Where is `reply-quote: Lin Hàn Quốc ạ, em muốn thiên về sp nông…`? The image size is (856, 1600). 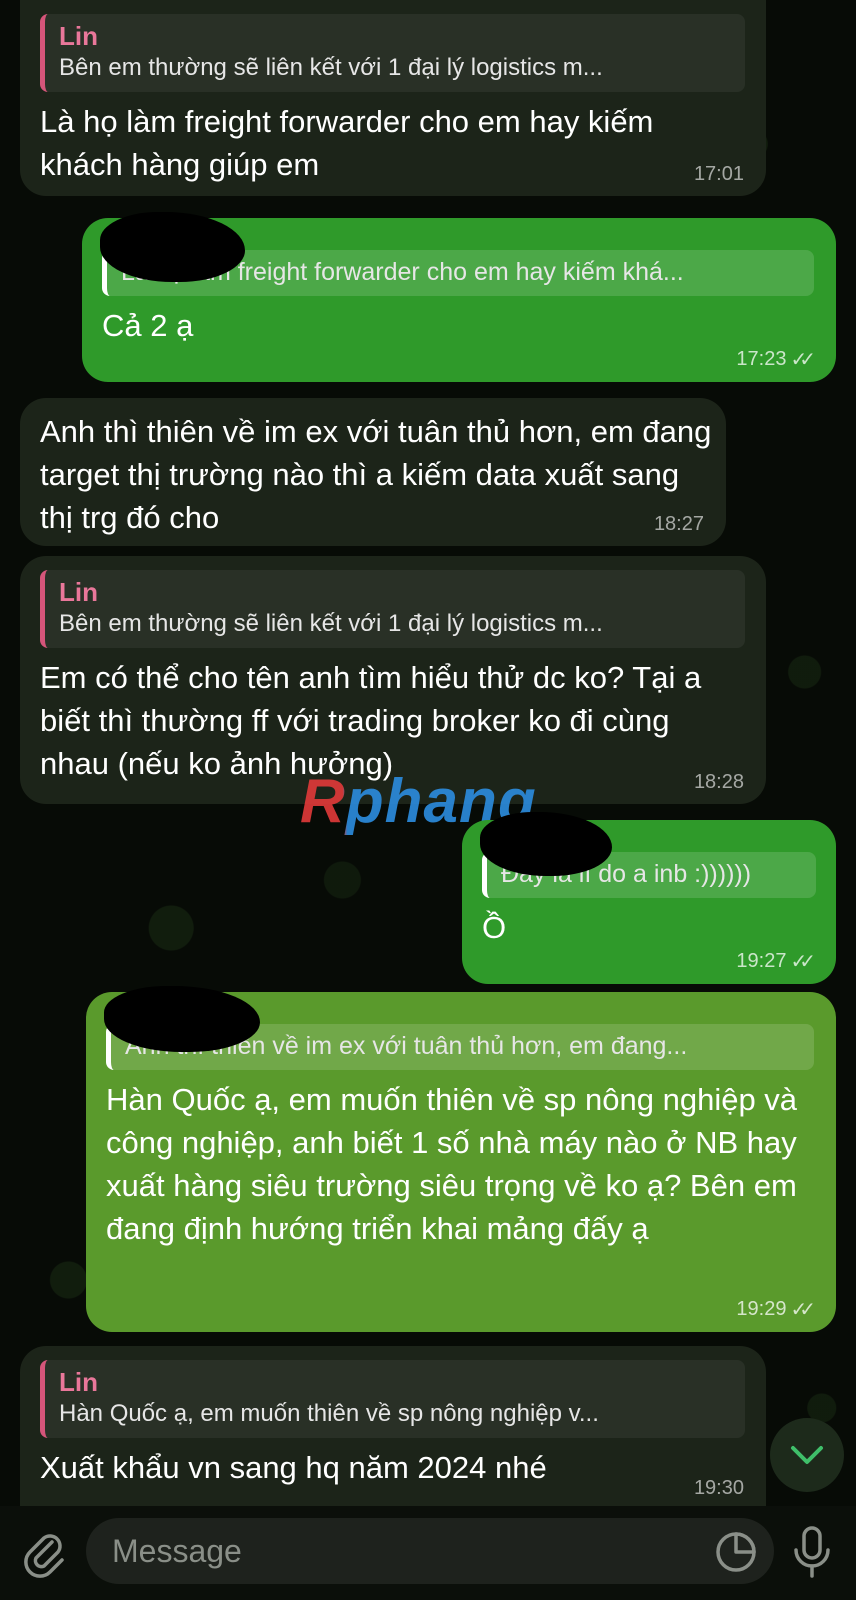 reply-quote: Lin Hàn Quốc ạ, em muốn thiên về sp nông… is located at coordinates (392, 1399).